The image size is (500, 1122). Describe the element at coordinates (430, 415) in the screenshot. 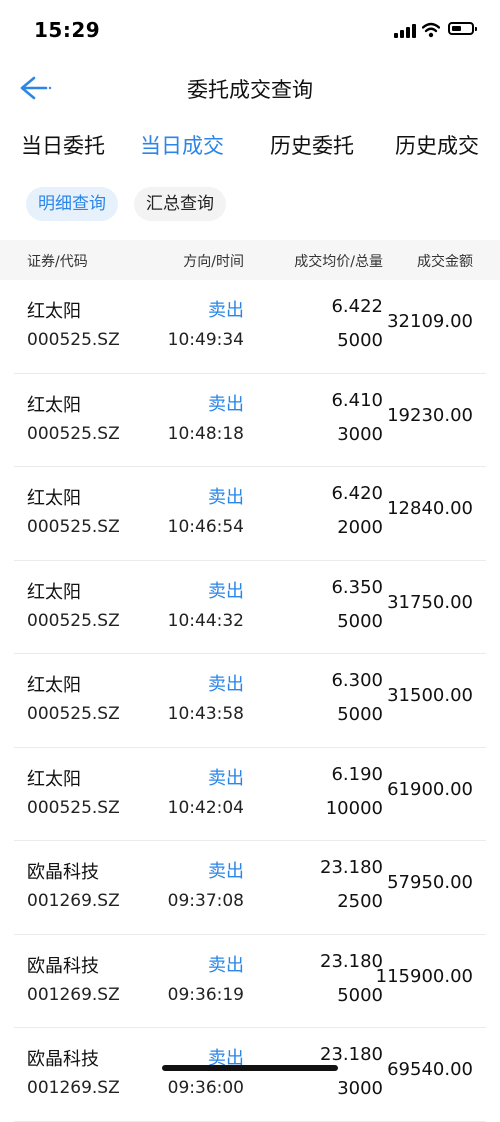

I see `trade-amount: 19230.00` at that location.